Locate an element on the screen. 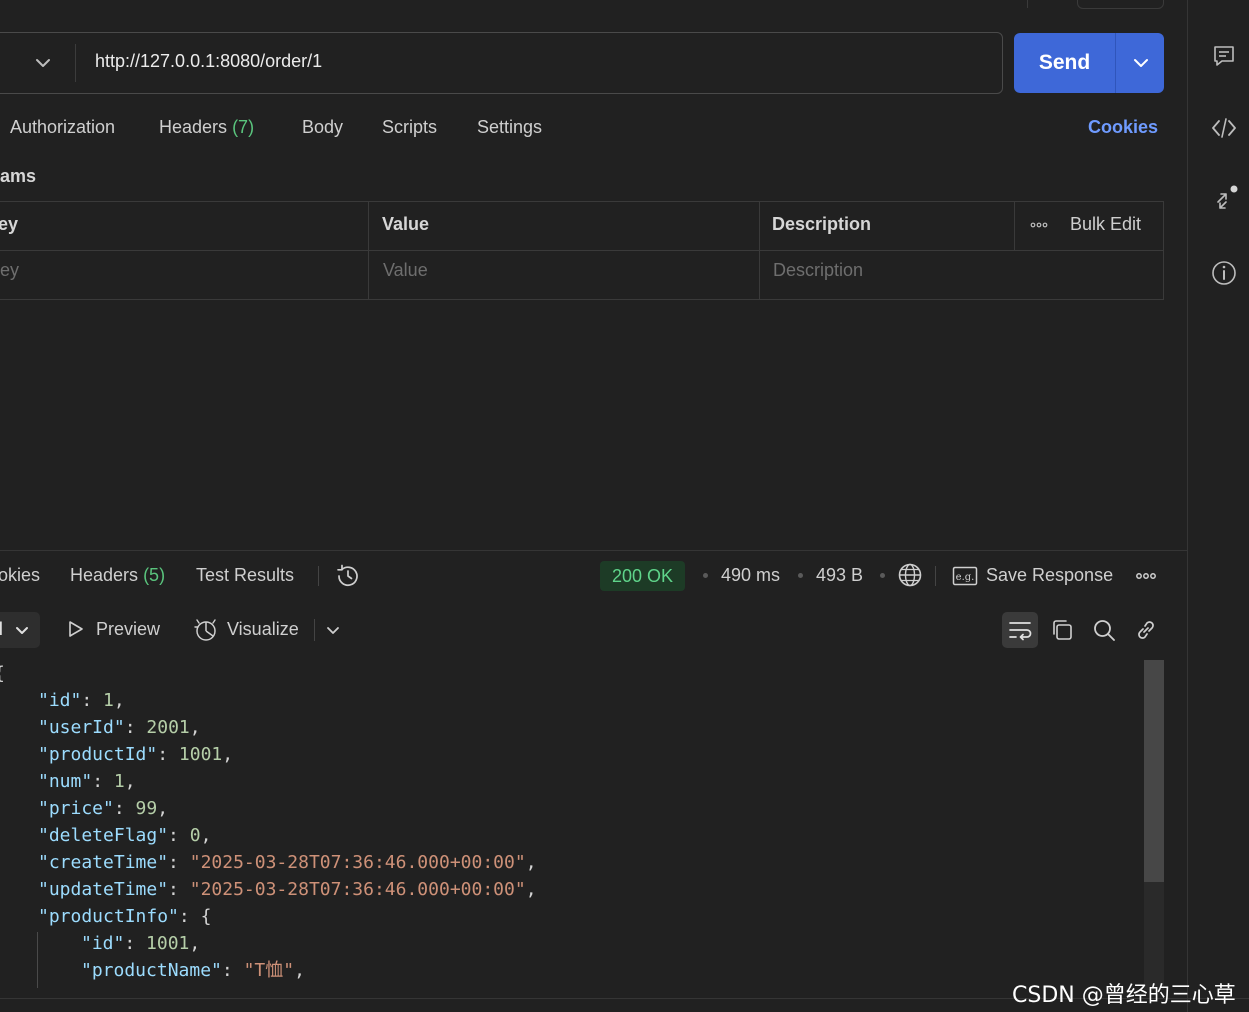  code-line: "productInfo": { is located at coordinates (125, 916).